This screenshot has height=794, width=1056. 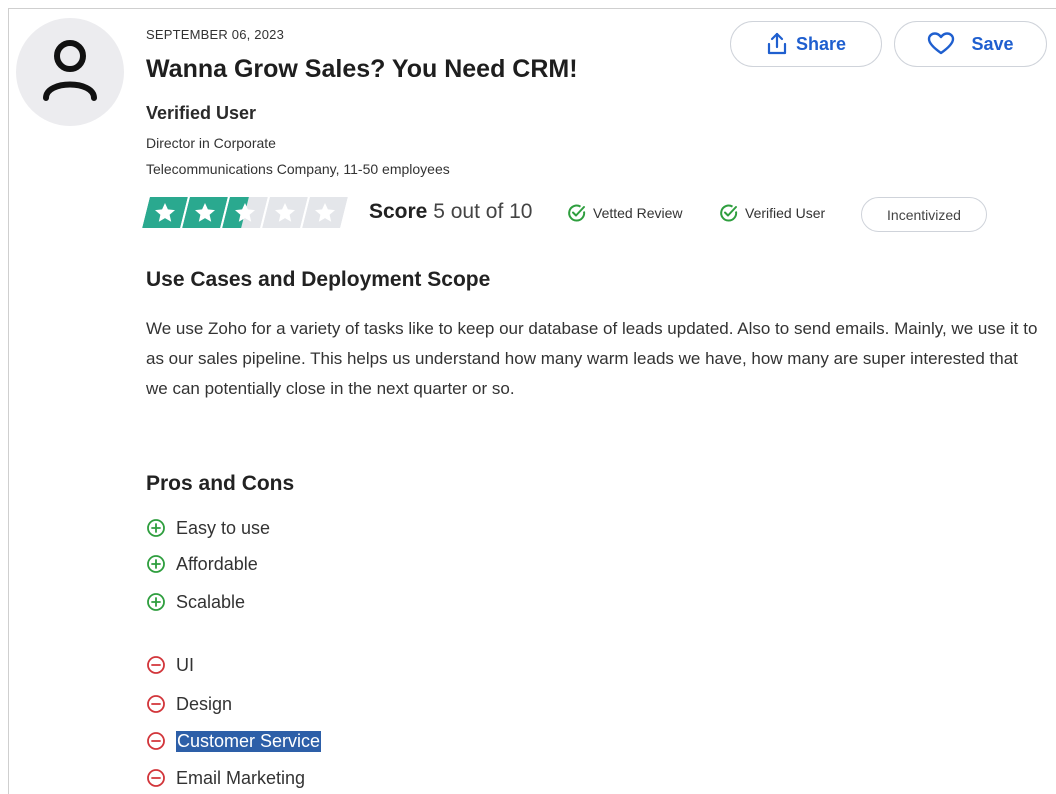 What do you see at coordinates (217, 563) in the screenshot?
I see `pro-label: Affordable` at bounding box center [217, 563].